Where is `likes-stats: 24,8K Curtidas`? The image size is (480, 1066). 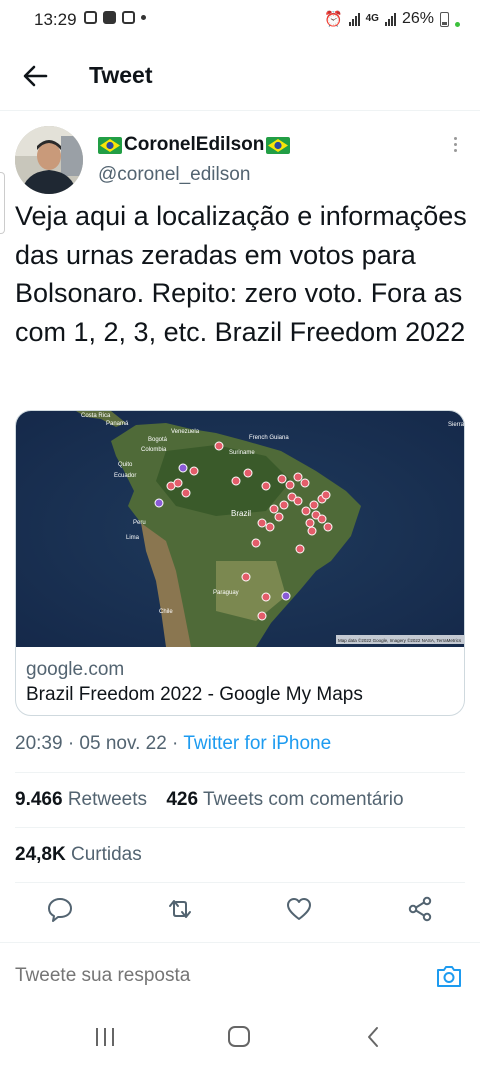
likes-stats: 24,8K Curtidas is located at coordinates (85, 855).